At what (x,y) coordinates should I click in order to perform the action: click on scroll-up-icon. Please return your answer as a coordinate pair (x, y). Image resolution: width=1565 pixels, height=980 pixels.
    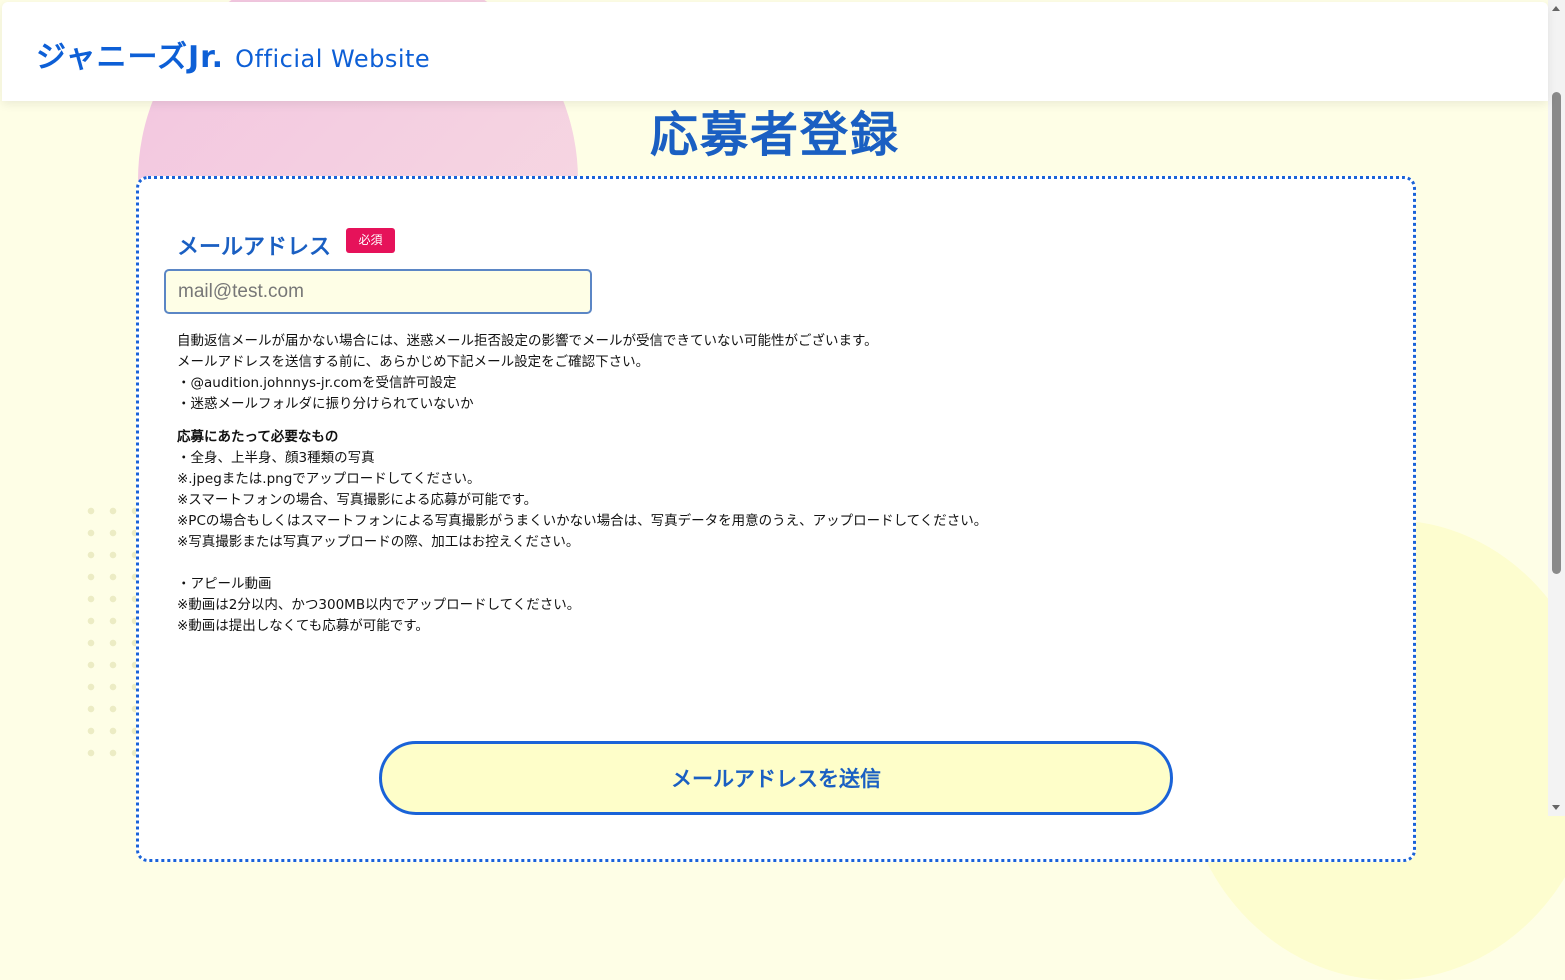
    Looking at the image, I should click on (1556, 8).